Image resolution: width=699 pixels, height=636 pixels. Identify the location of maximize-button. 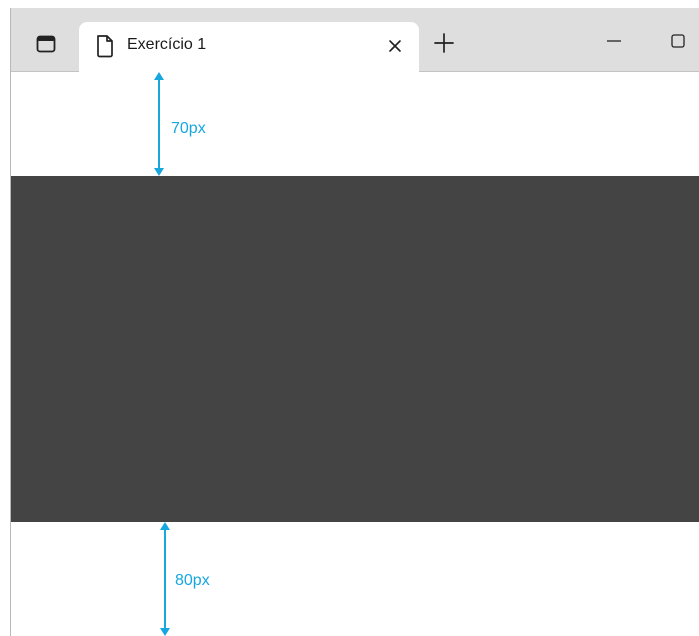
(678, 41).